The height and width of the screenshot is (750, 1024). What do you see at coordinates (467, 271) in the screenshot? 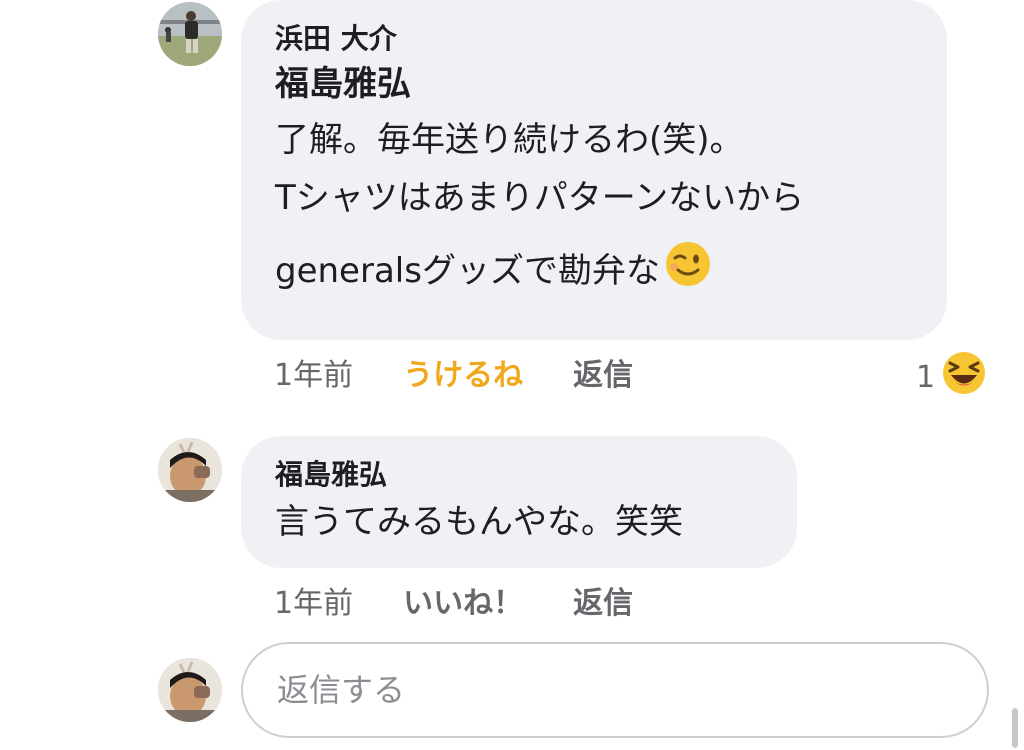
I see `comment-text-segment: generalsグッズで勘弁な` at bounding box center [467, 271].